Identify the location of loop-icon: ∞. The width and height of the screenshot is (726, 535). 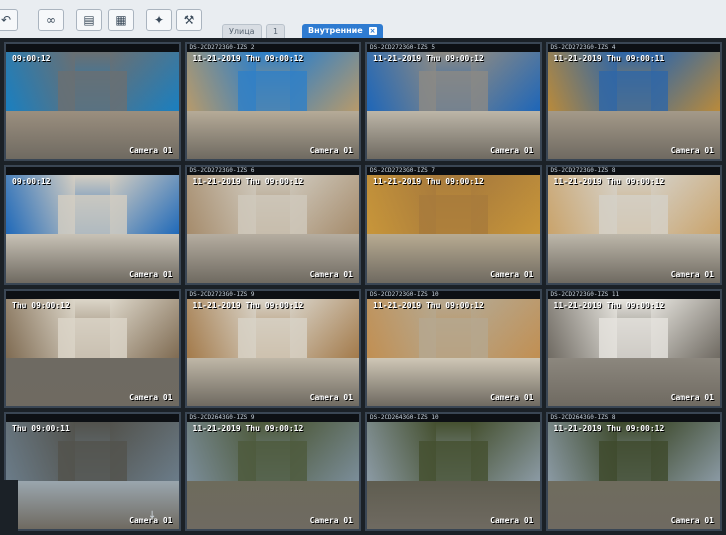
(51, 20).